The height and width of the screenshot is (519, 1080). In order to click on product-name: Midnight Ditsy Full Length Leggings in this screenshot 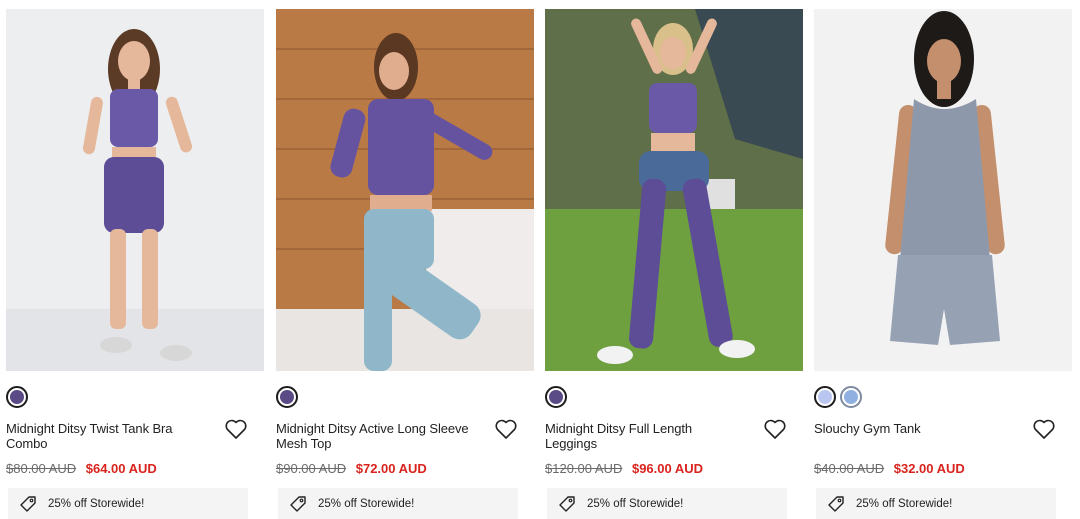, I will do `click(645, 436)`.